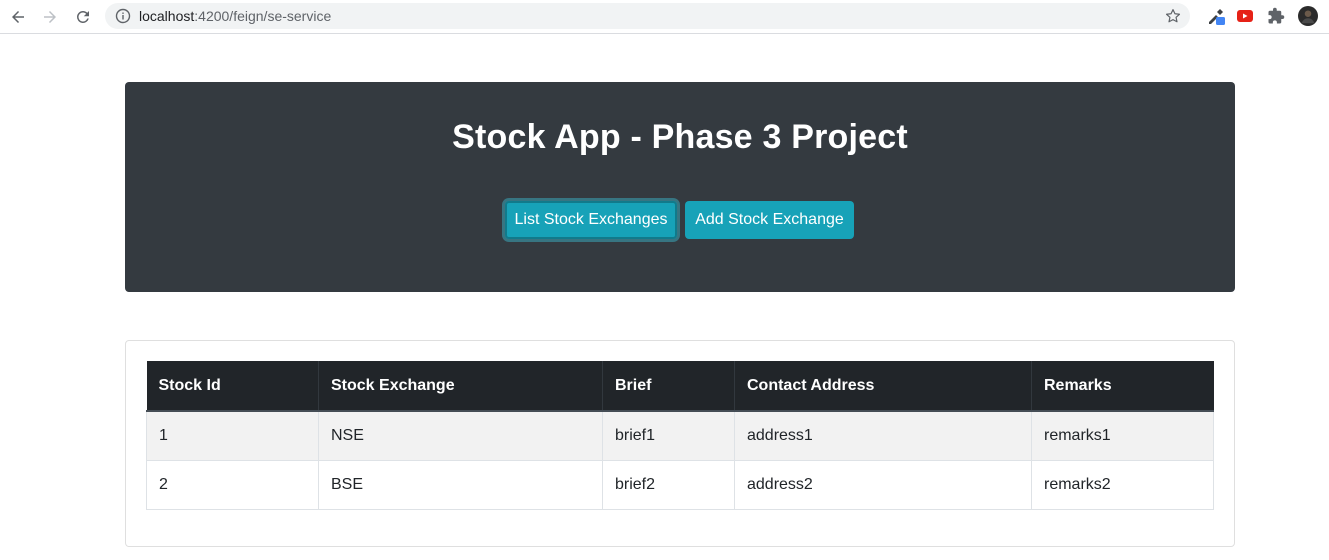  What do you see at coordinates (1122, 386) in the screenshot?
I see `column-header-remarks: Remarks` at bounding box center [1122, 386].